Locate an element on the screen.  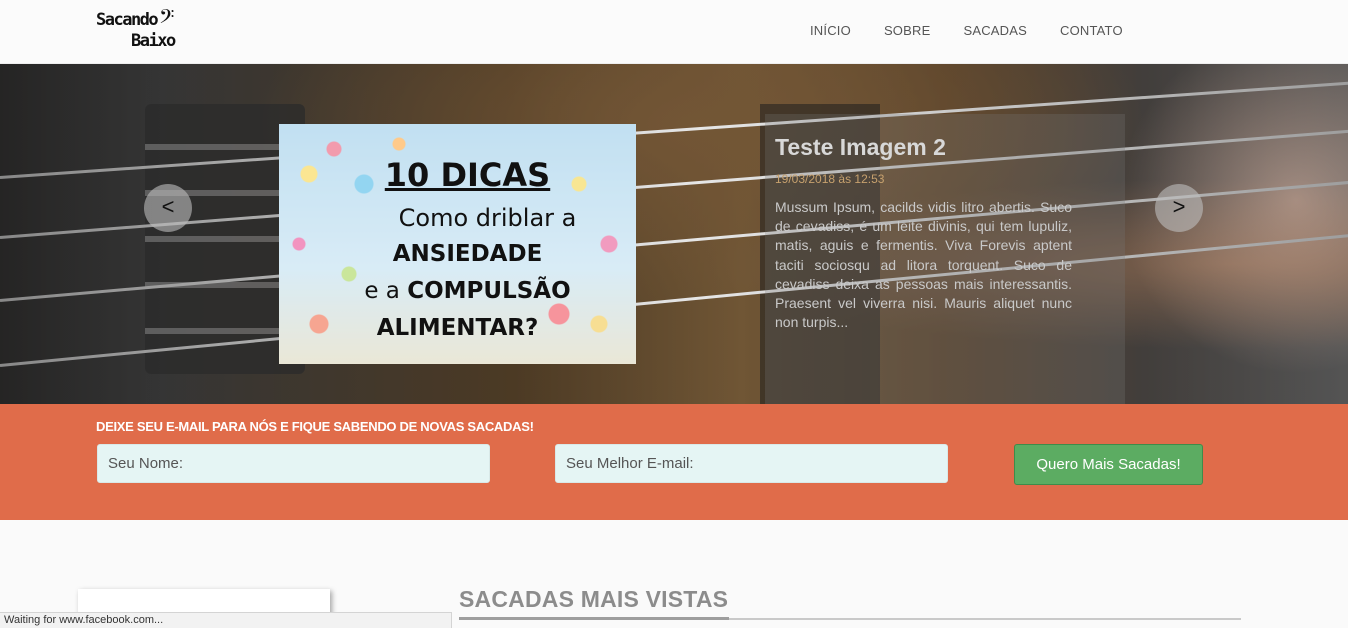
slide-image-line-1: 10 DICAS is located at coordinates (467, 175).